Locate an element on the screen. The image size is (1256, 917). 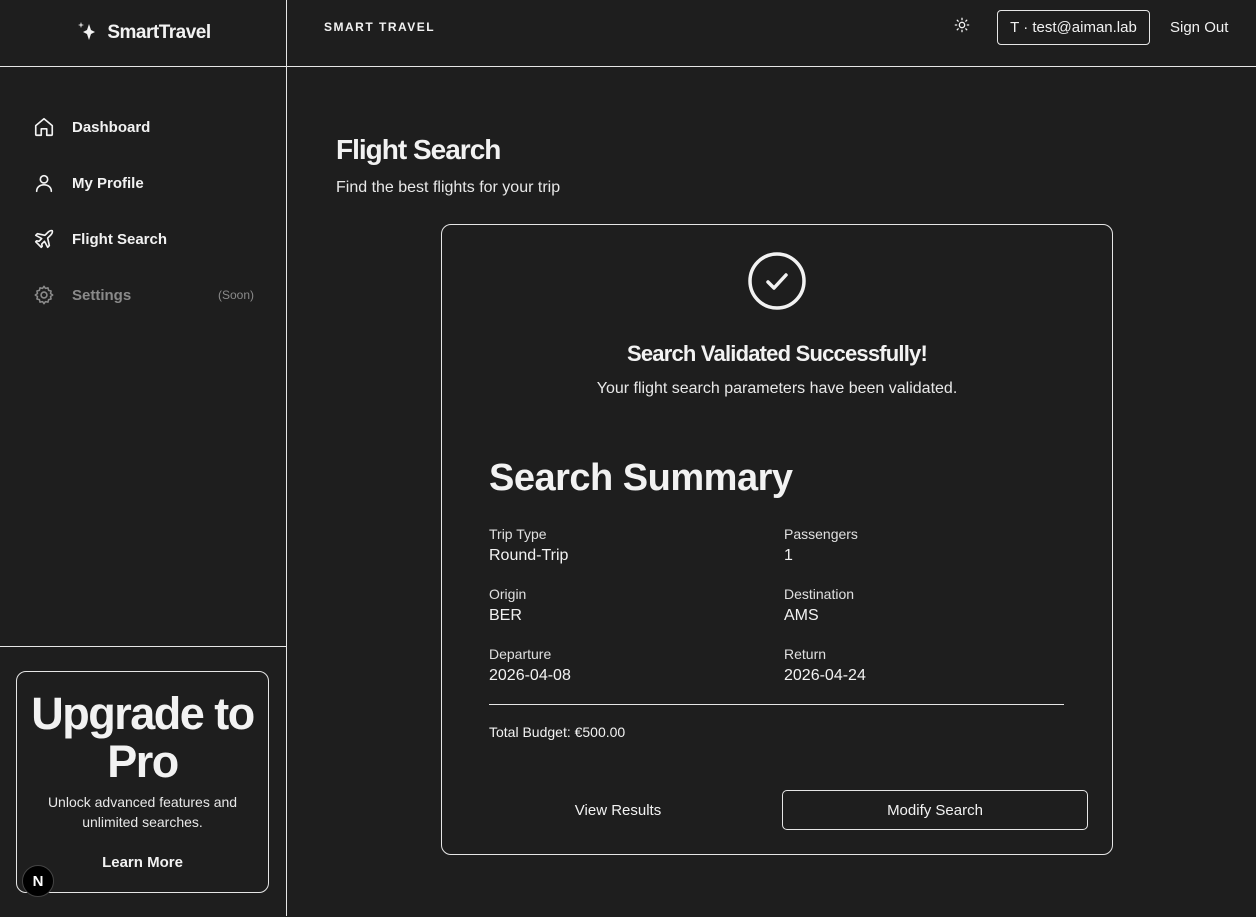
trip-type-field: Trip Type Round-Trip is located at coordinates (528, 545).